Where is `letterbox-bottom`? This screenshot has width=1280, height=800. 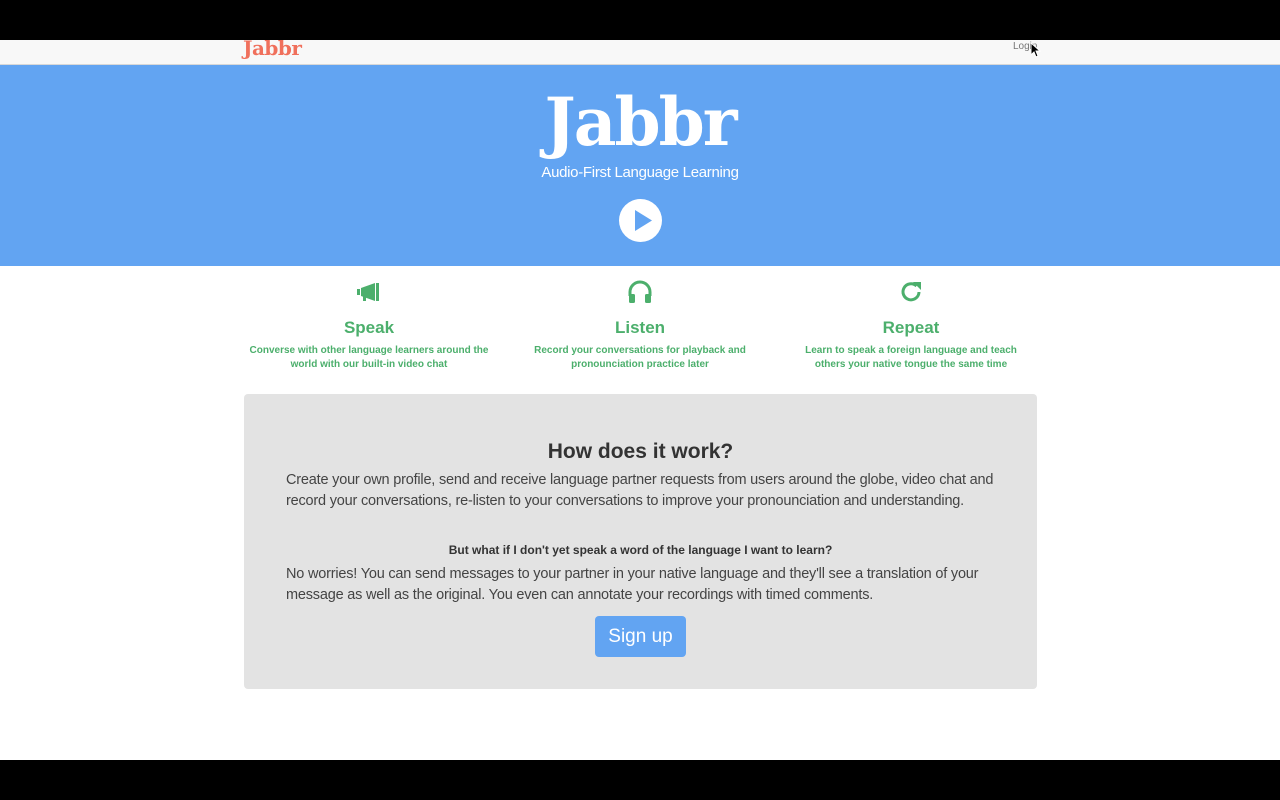
letterbox-bottom is located at coordinates (640, 780).